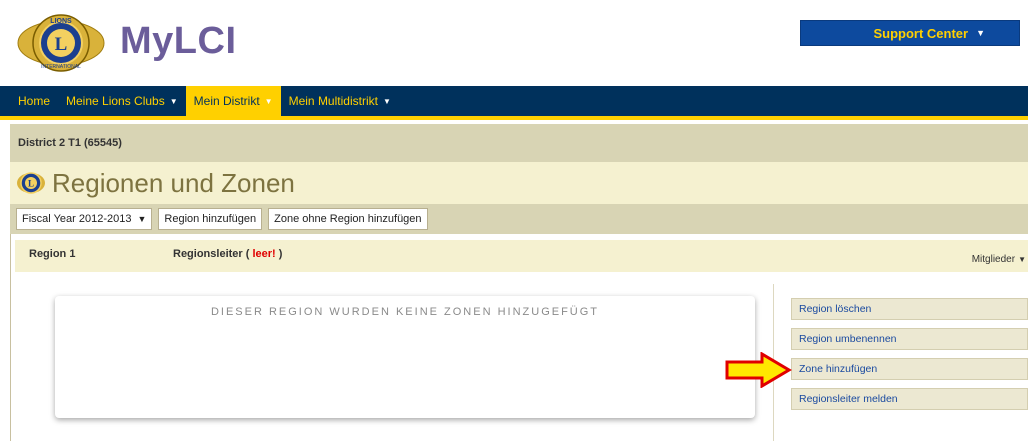  I want to click on delete-region-button: Region löschen, so click(909, 309).